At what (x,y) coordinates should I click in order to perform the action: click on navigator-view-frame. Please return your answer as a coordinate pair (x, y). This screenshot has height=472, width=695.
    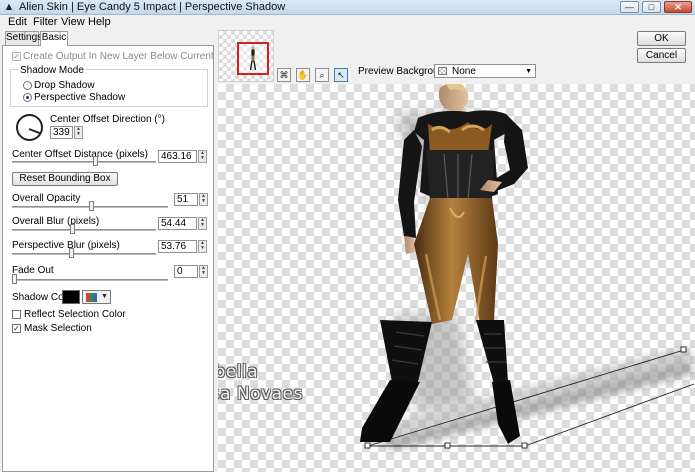
    Looking at the image, I should click on (253, 58).